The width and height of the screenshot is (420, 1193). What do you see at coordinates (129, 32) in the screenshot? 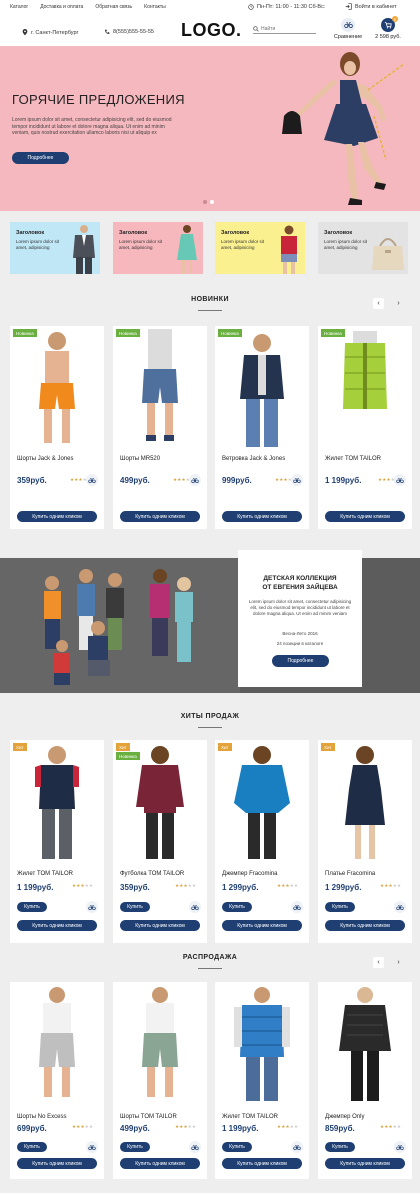
I see `phone-number: 8(555)555-55-55` at bounding box center [129, 32].